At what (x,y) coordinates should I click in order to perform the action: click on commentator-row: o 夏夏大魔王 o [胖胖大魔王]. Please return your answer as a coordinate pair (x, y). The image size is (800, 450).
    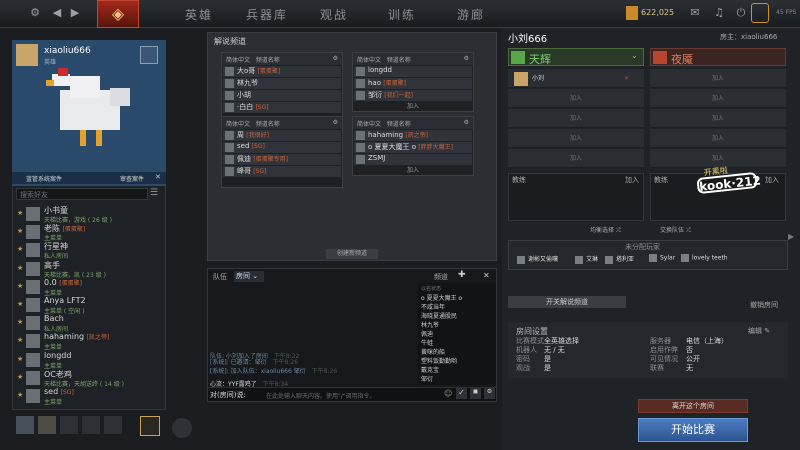
    Looking at the image, I should click on (413, 147).